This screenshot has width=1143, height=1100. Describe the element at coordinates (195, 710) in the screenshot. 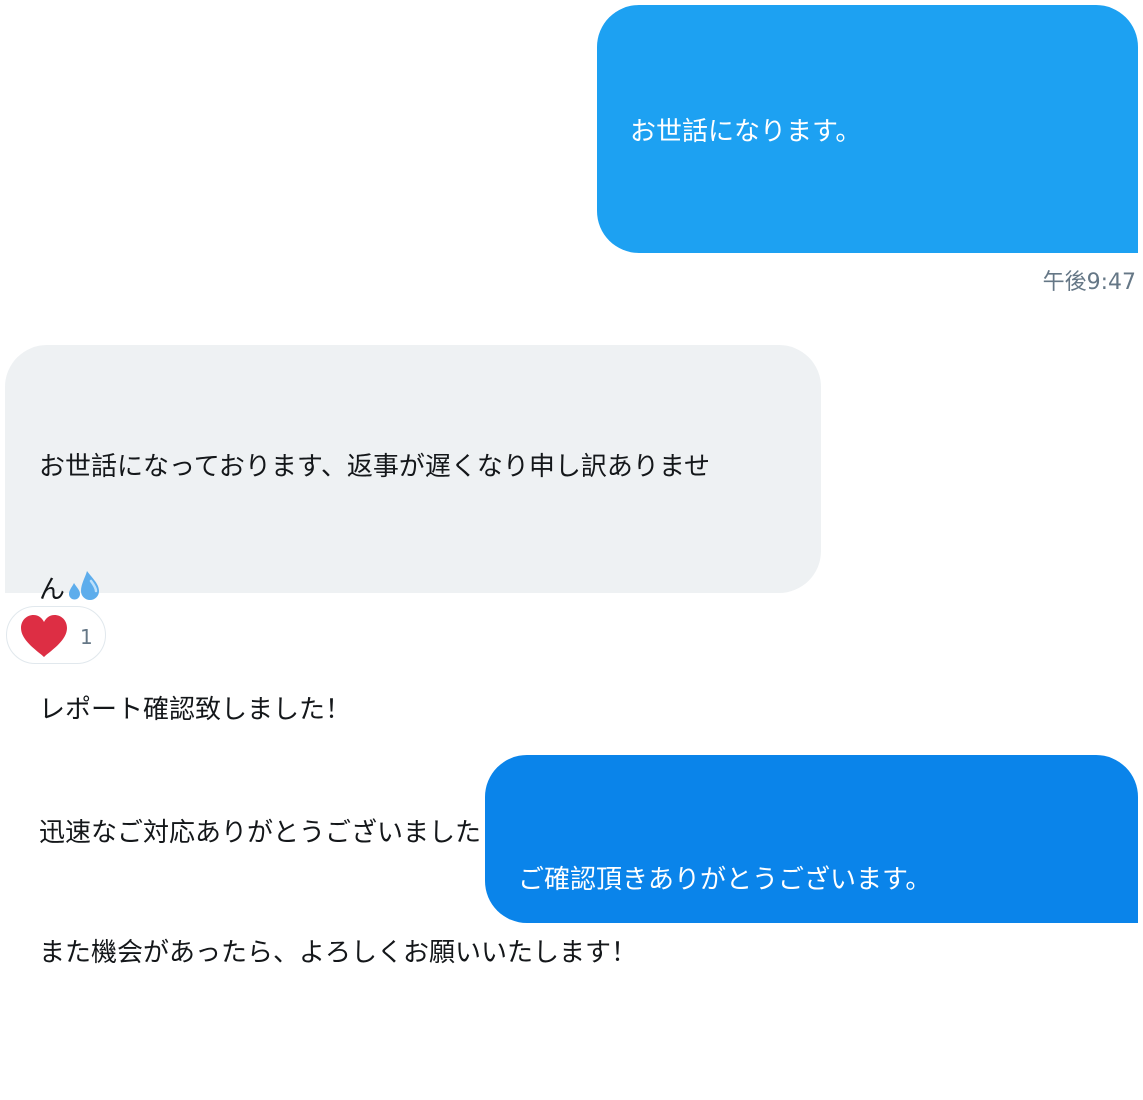

I see `message-line: レポート確認致しました！` at that location.